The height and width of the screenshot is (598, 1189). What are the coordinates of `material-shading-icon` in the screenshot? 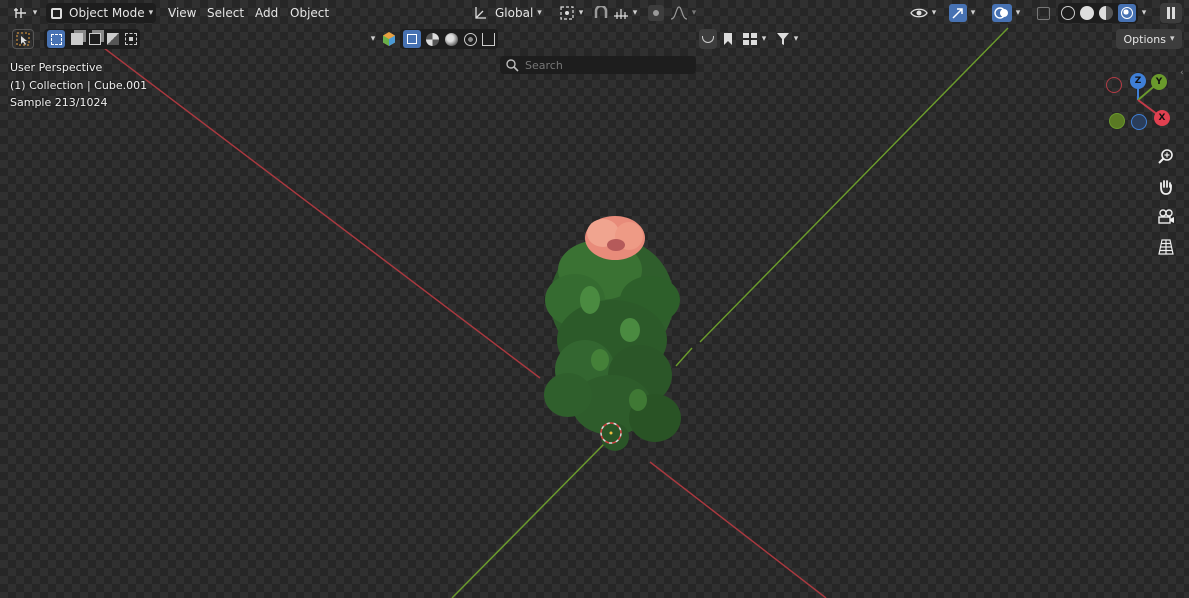 It's located at (1105, 13).